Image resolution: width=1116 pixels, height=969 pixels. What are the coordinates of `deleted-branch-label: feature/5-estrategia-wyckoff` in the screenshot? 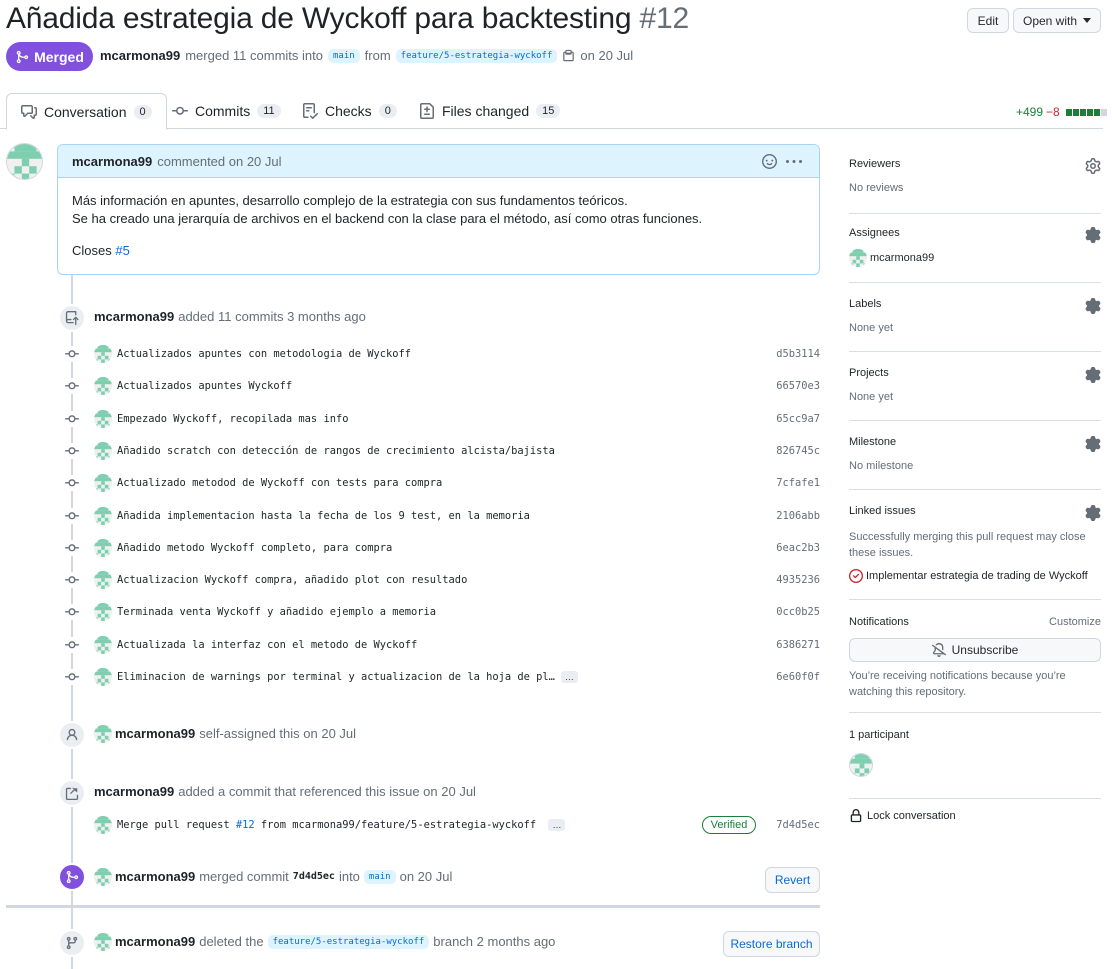 It's located at (348, 941).